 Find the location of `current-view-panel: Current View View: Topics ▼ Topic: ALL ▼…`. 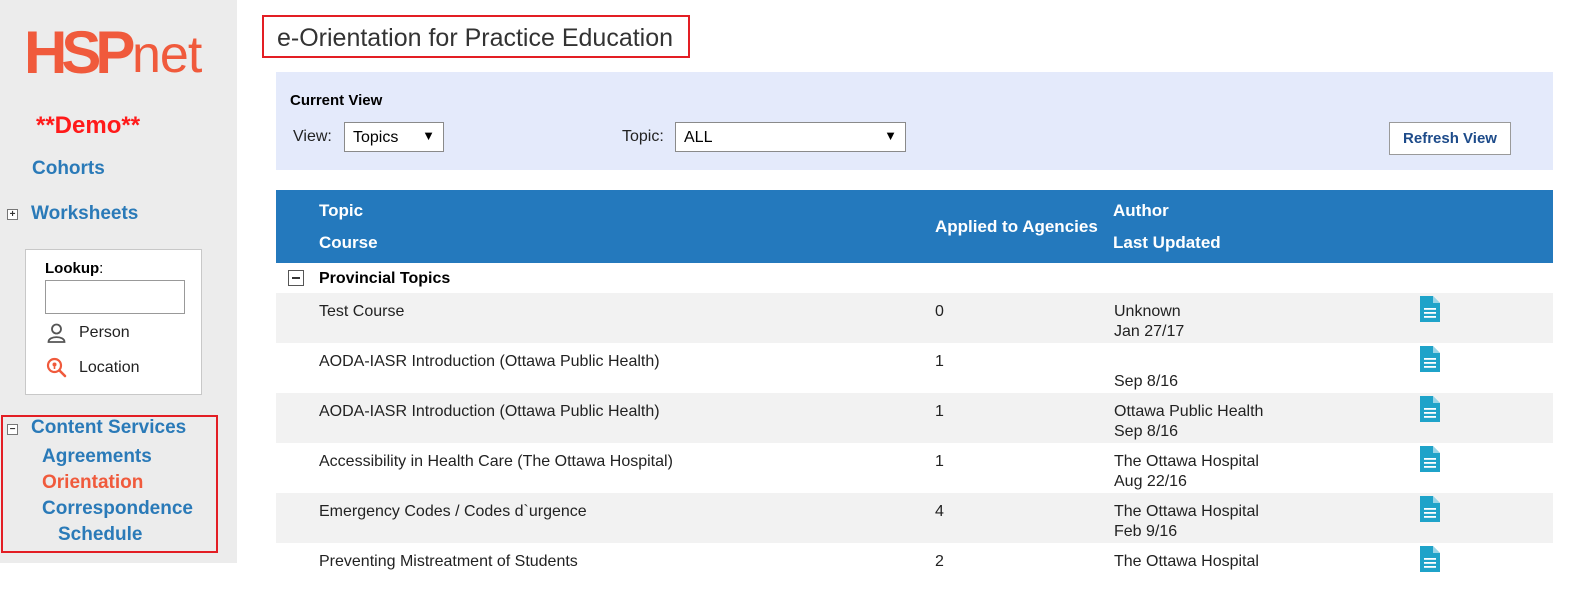

current-view-panel: Current View View: Topics ▼ Topic: ALL ▼… is located at coordinates (914, 121).